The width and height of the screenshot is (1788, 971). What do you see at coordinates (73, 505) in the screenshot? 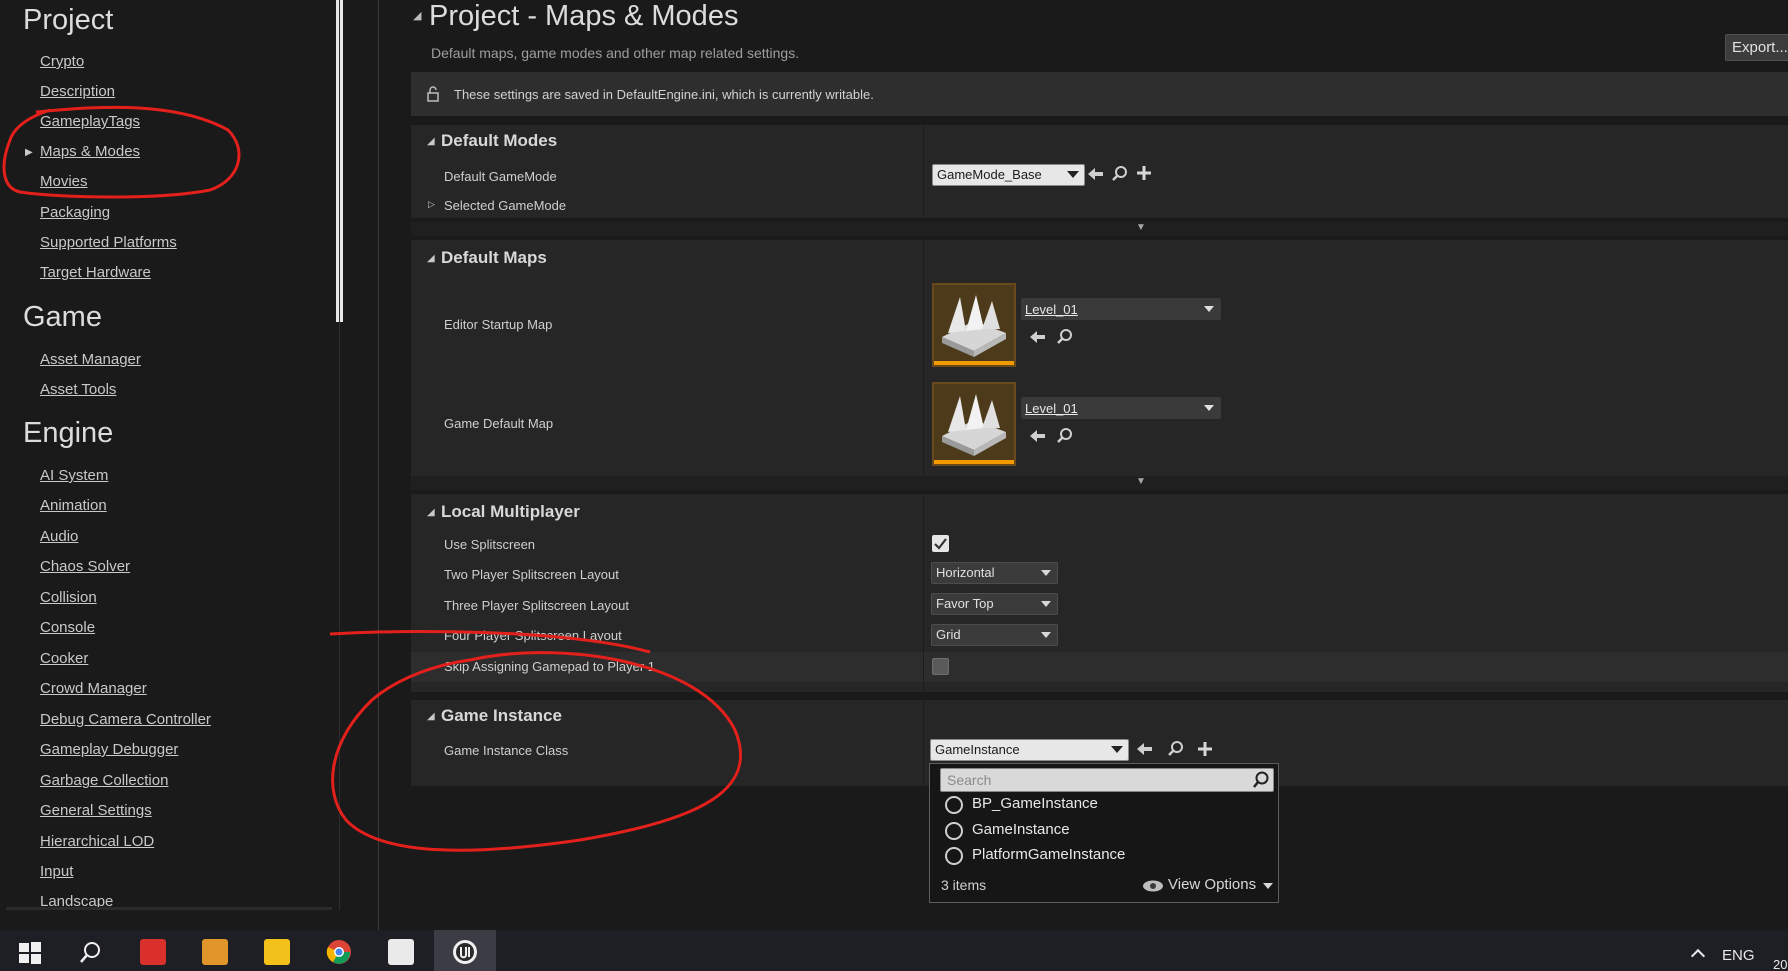
I see `sidebar-item-animation: Animation` at bounding box center [73, 505].